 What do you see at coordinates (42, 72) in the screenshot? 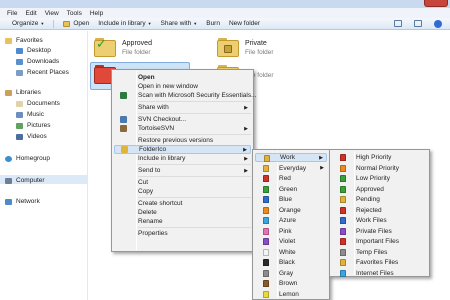
I see `nav-recent-places: Recent Places` at bounding box center [42, 72].